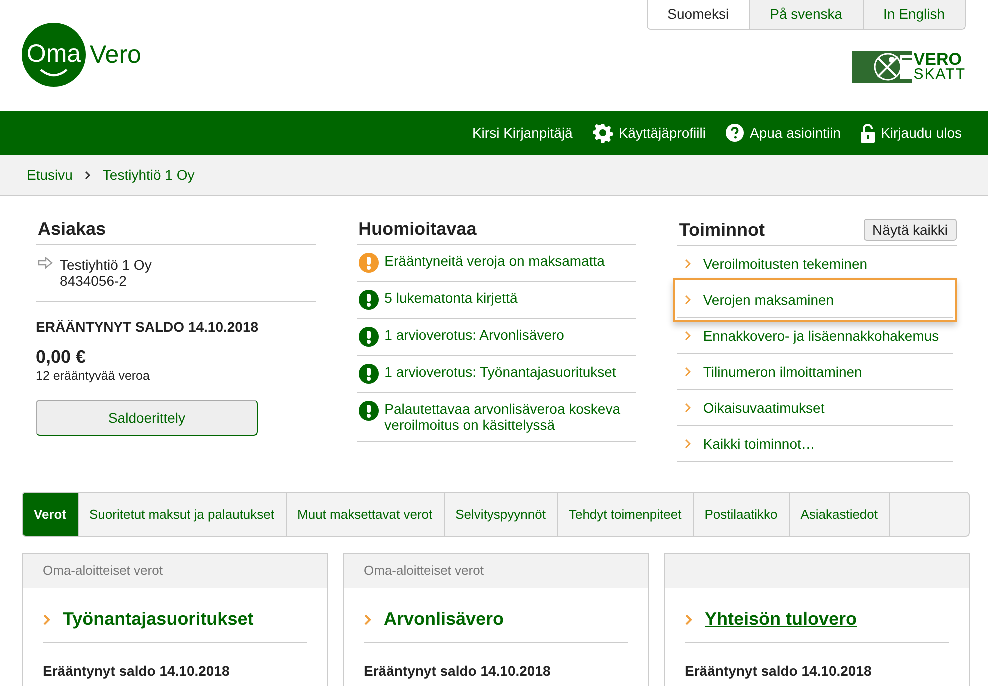 The width and height of the screenshot is (988, 686). Describe the element at coordinates (522, 133) in the screenshot. I see `nav-link: Kirsi Kirjanpitäjä` at that location.